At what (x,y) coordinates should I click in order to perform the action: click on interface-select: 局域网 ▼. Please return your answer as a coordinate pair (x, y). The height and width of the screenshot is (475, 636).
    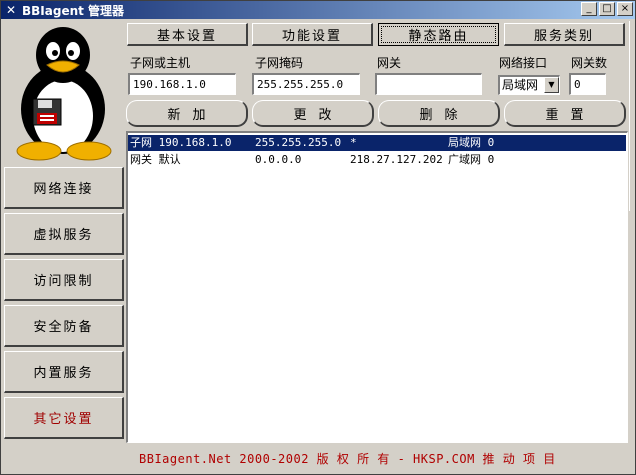
    Looking at the image, I should click on (529, 85).